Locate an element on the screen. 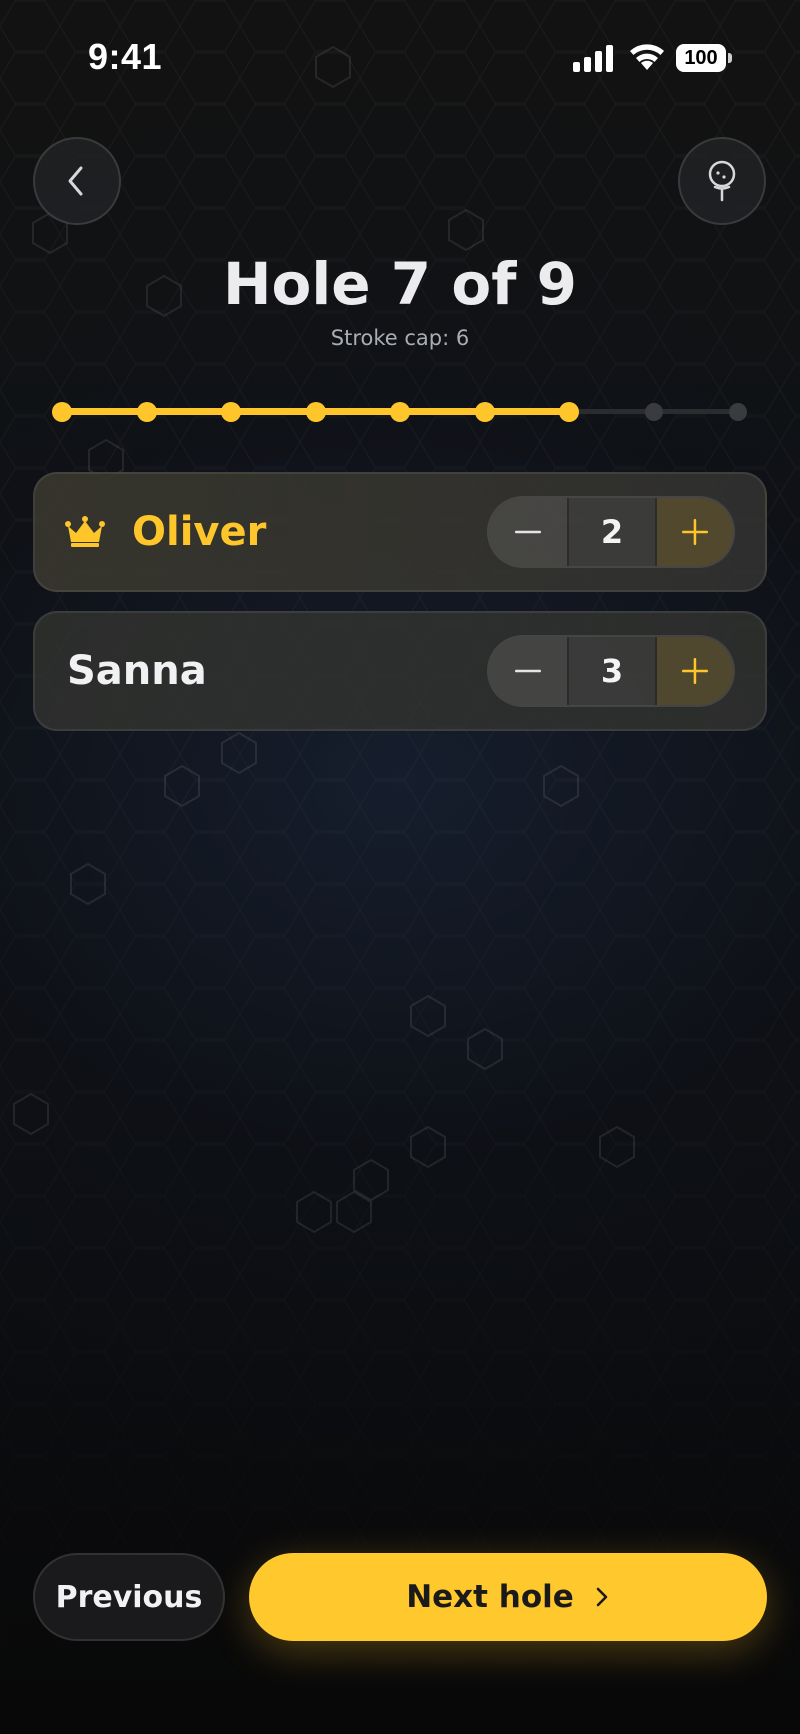 The height and width of the screenshot is (1734, 800). previous-label: Previous is located at coordinates (129, 1597).